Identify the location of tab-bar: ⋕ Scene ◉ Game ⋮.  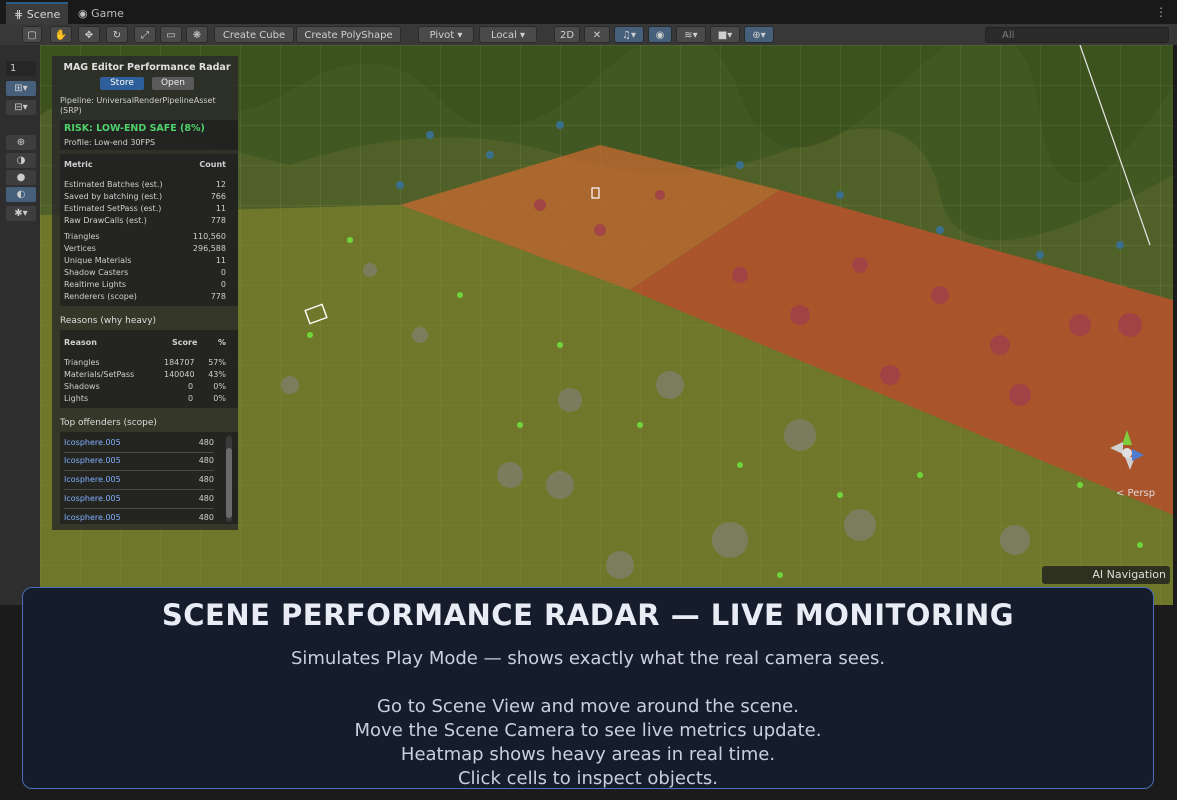
(588, 12).